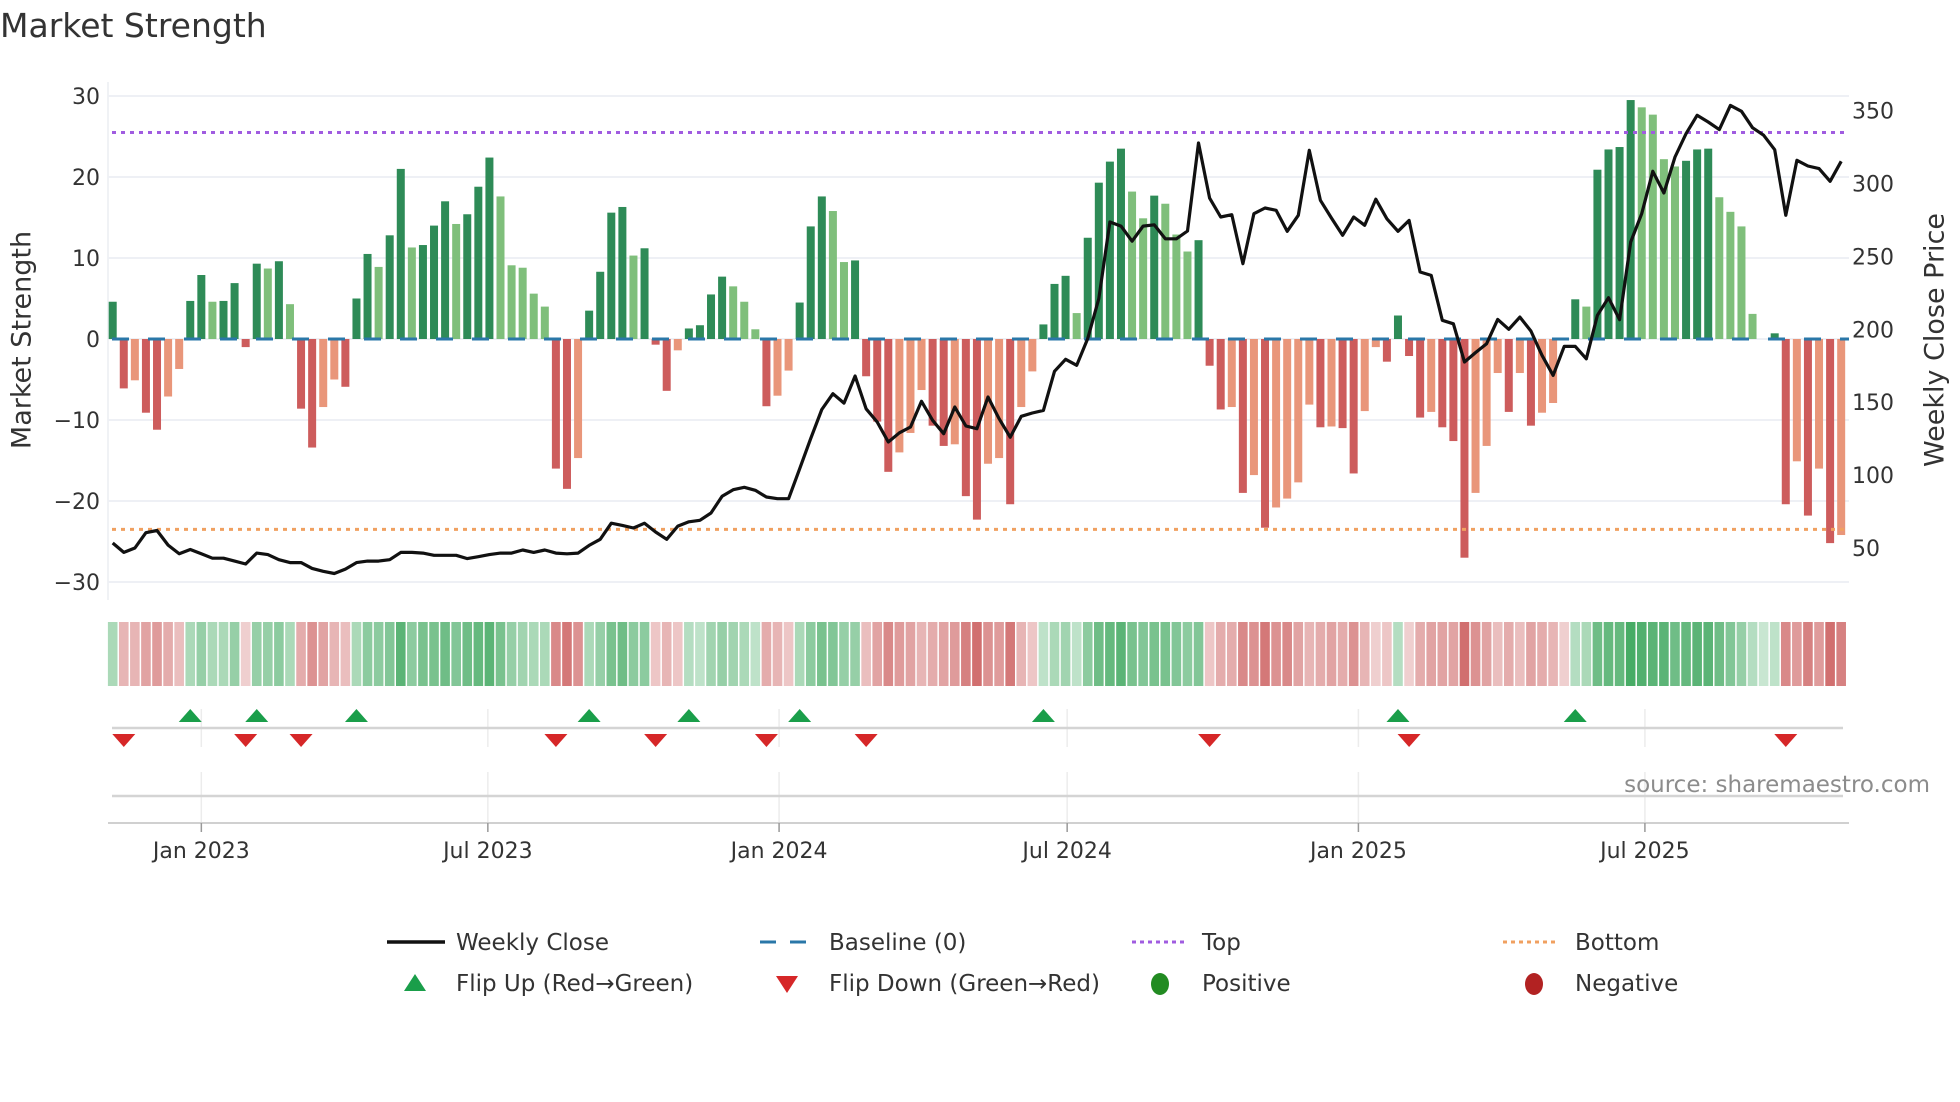  I want to click on legend-item-flip-down: Flip Down (Green→Red), so click(938, 984).